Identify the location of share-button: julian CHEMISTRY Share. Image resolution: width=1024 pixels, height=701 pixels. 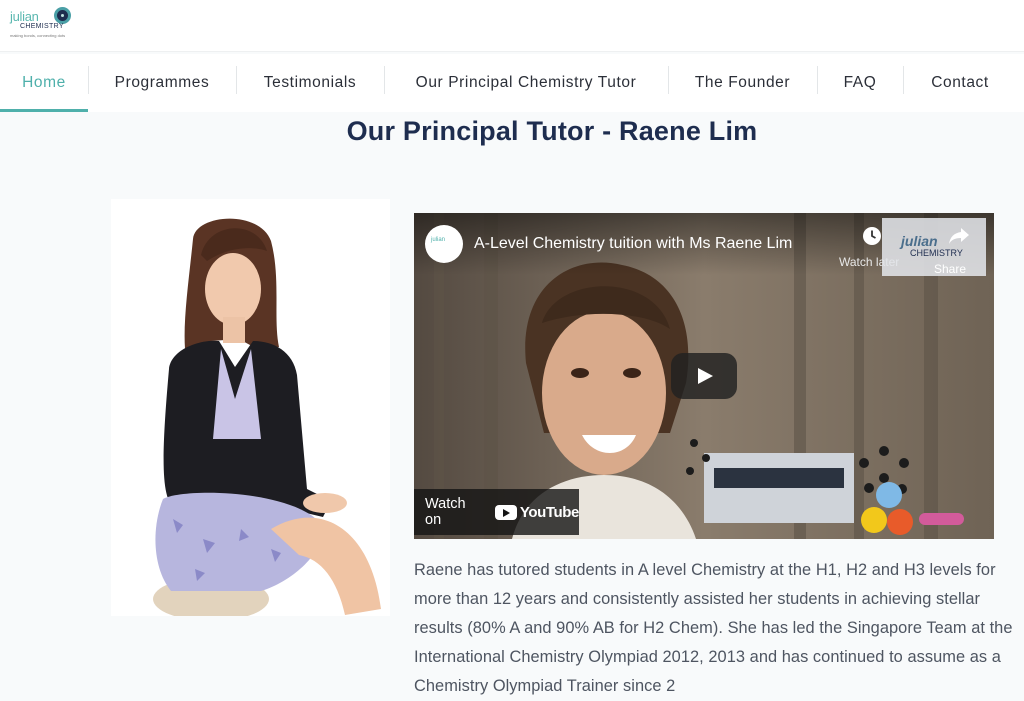
(934, 247).